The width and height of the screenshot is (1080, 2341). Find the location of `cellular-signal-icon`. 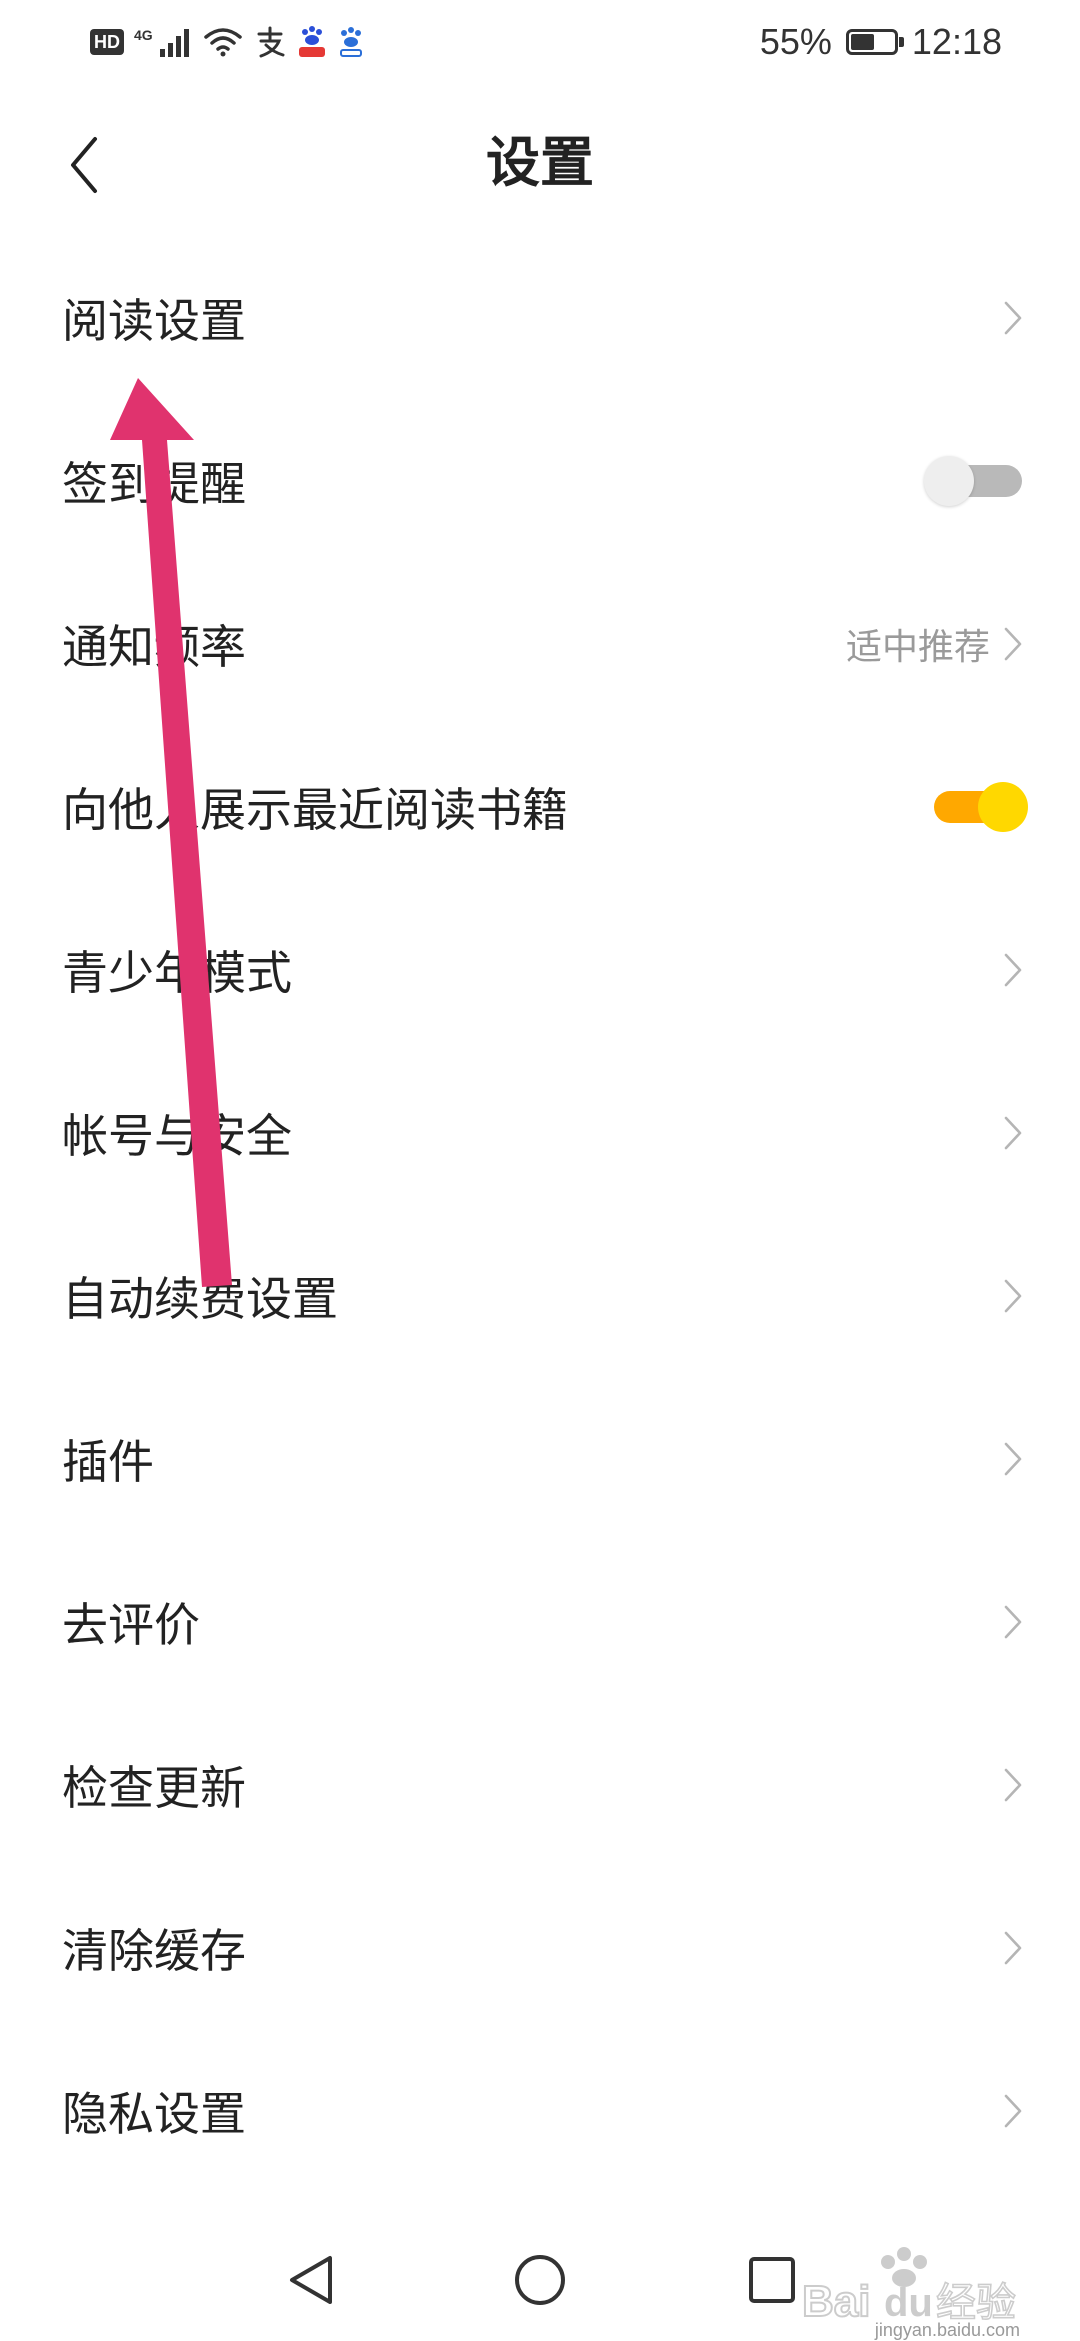

cellular-signal-icon is located at coordinates (176, 42).